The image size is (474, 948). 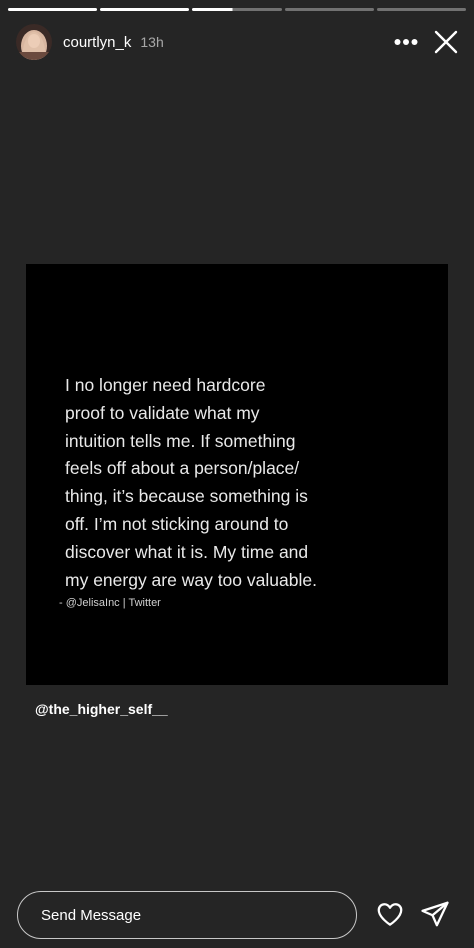 I want to click on send-message-input: Send Message, so click(x=187, y=915).